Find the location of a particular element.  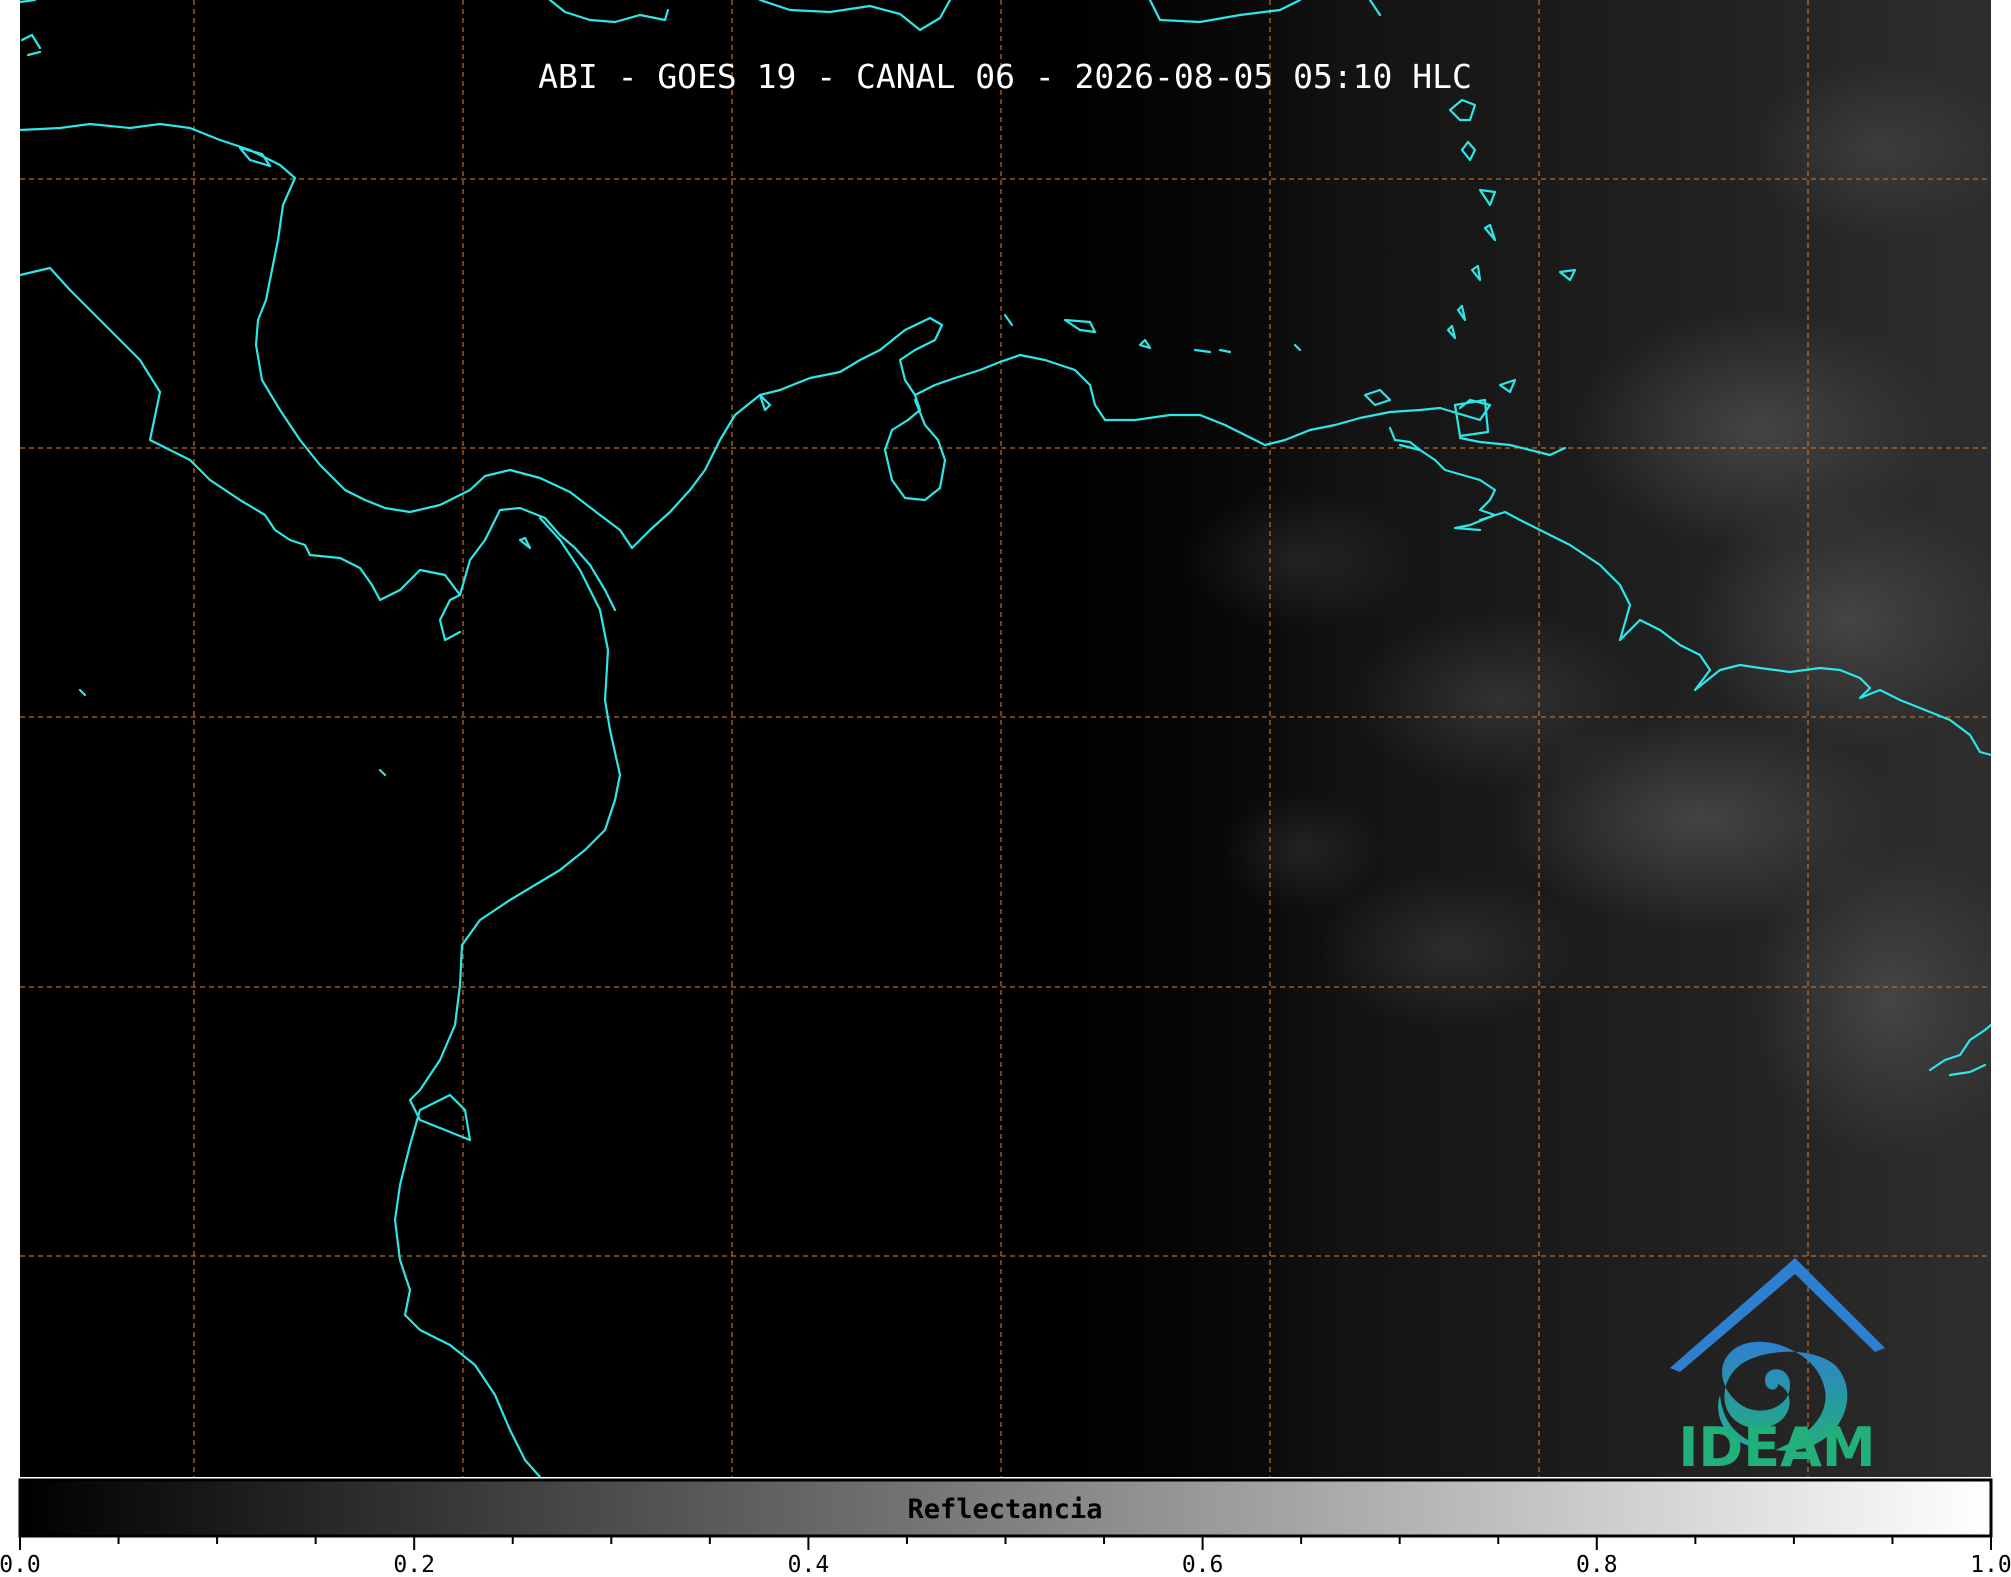

colorbar-tick-label: 0.4 is located at coordinates (809, 1564).